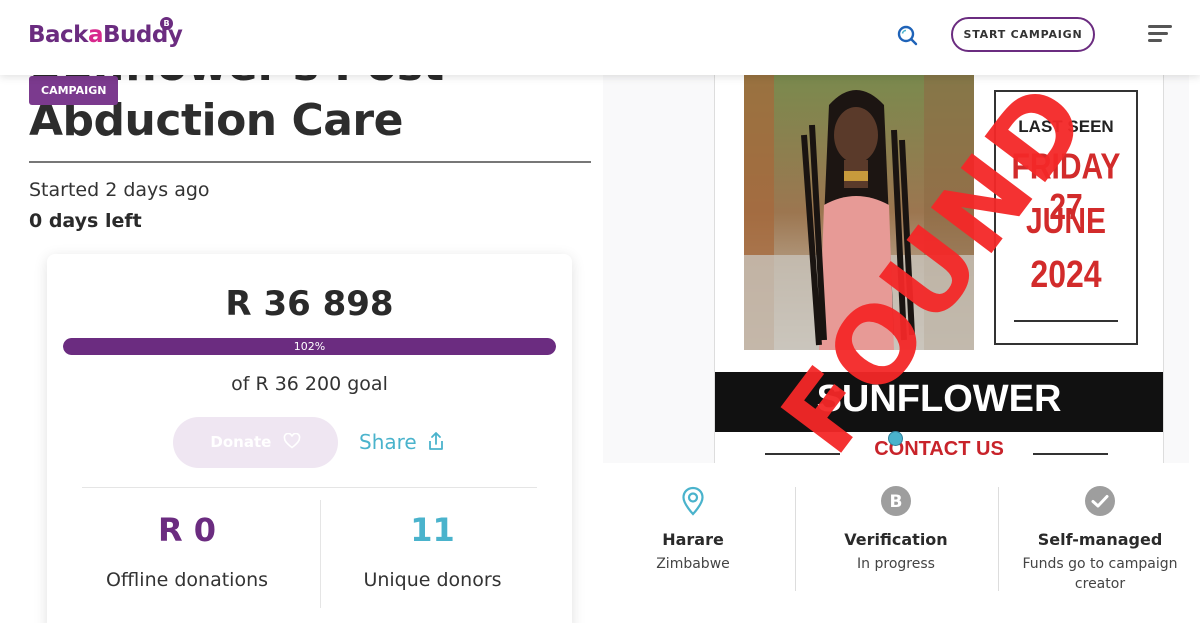 This screenshot has width=1200, height=623. I want to click on goal-amount: of R 36 200 goal, so click(309, 384).